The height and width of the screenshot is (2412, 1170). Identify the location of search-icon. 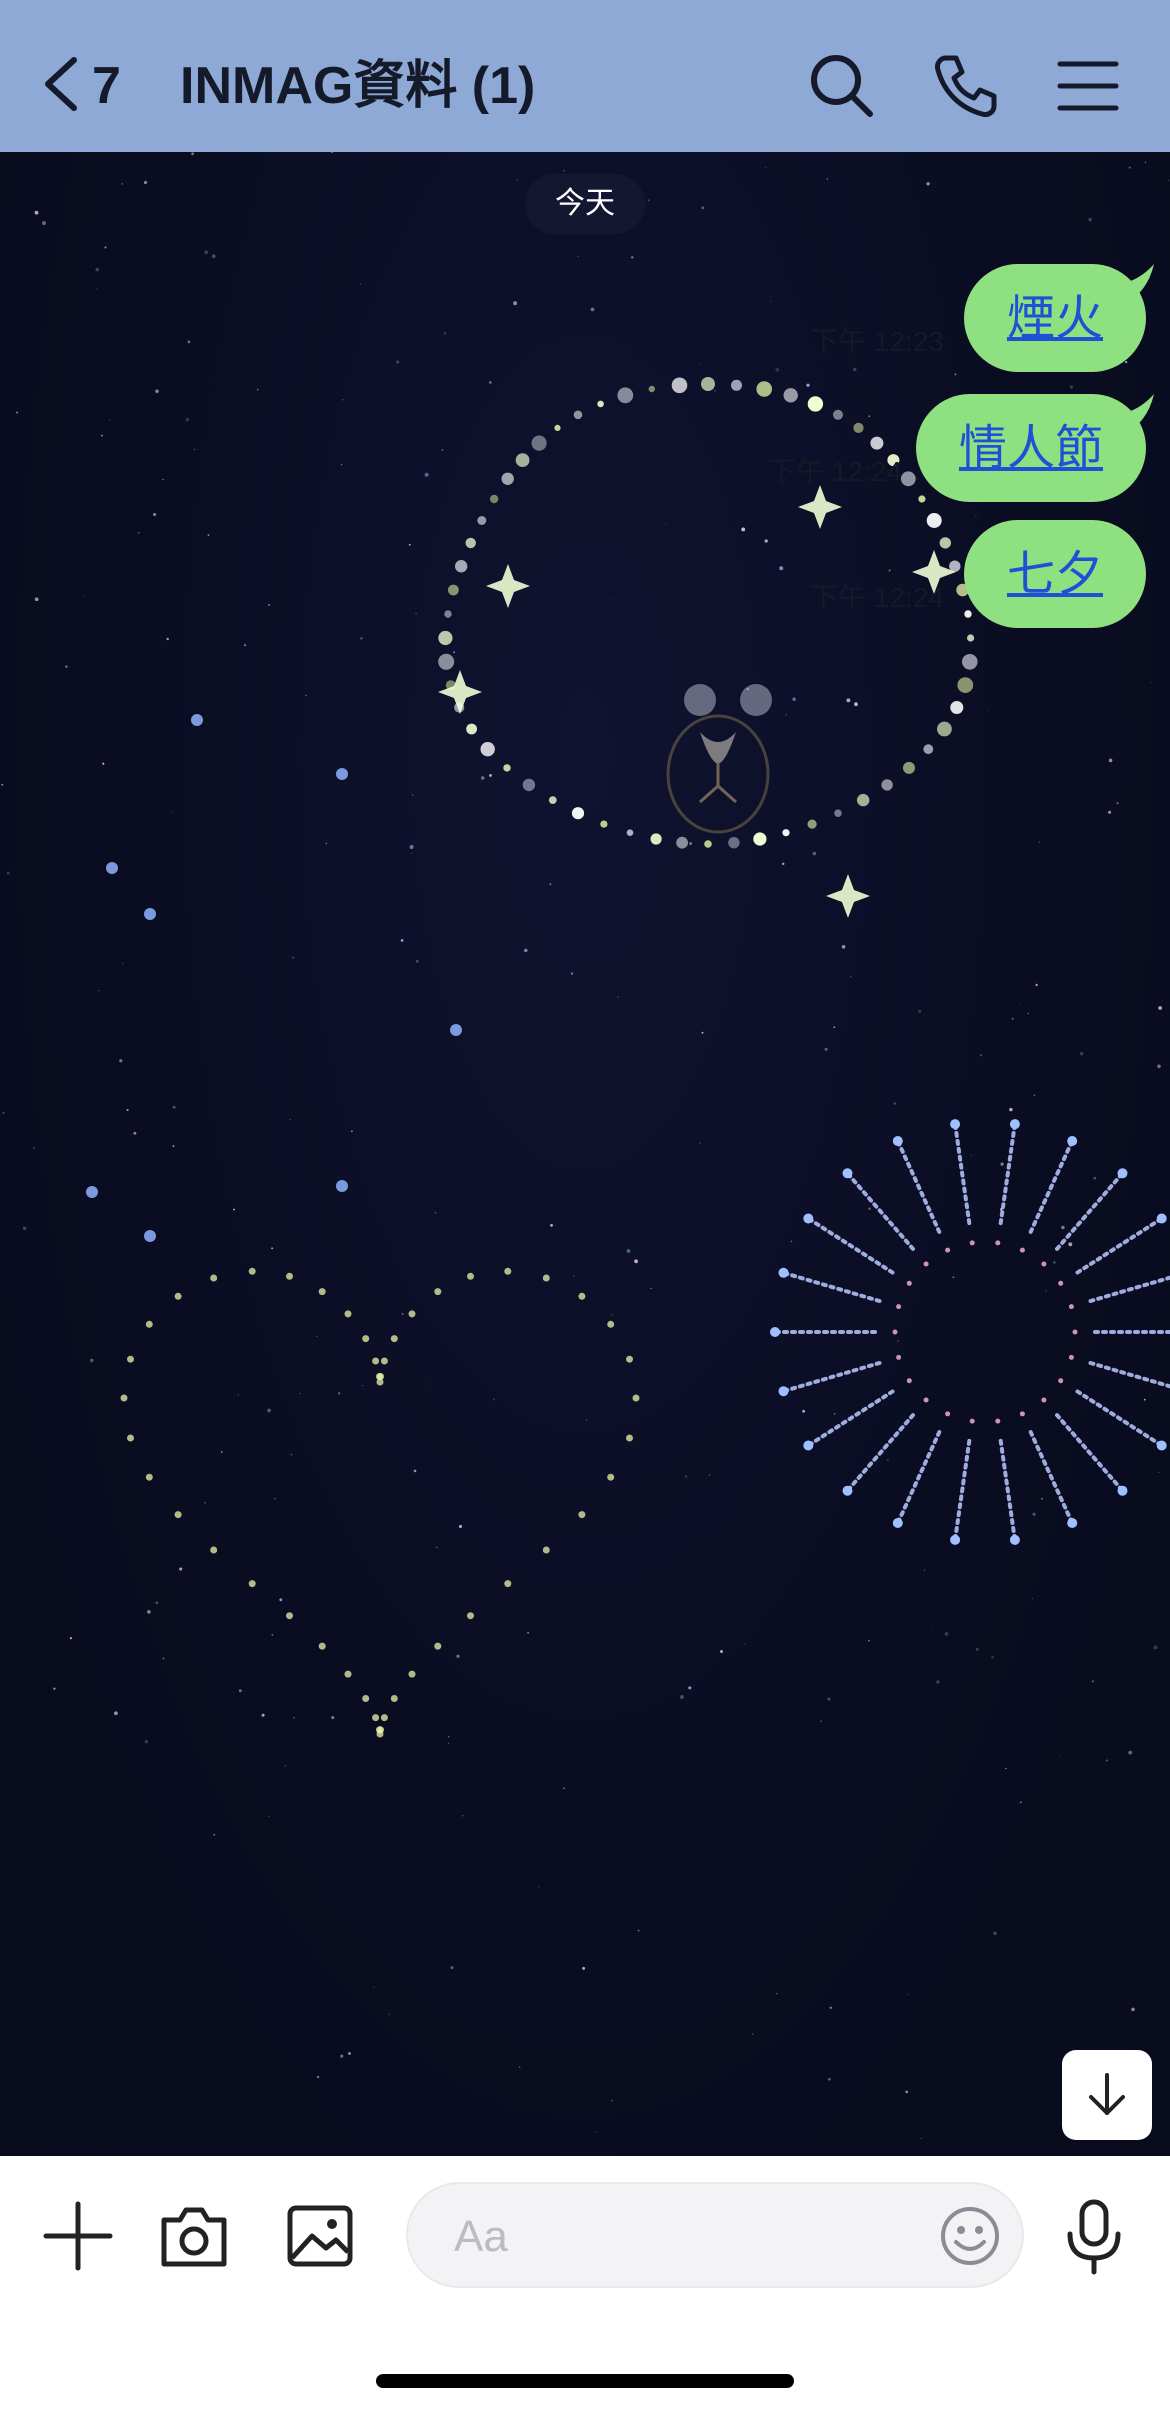
(842, 86).